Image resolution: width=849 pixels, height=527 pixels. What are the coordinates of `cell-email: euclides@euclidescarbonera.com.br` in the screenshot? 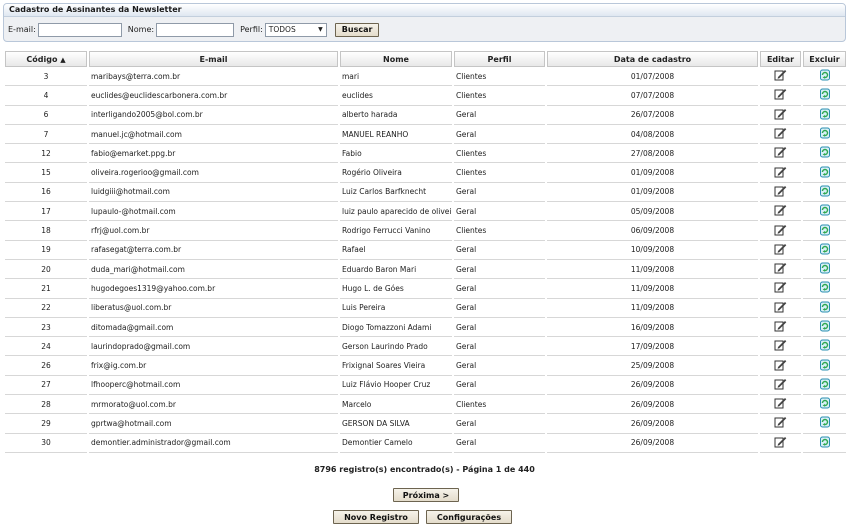 It's located at (213, 96).